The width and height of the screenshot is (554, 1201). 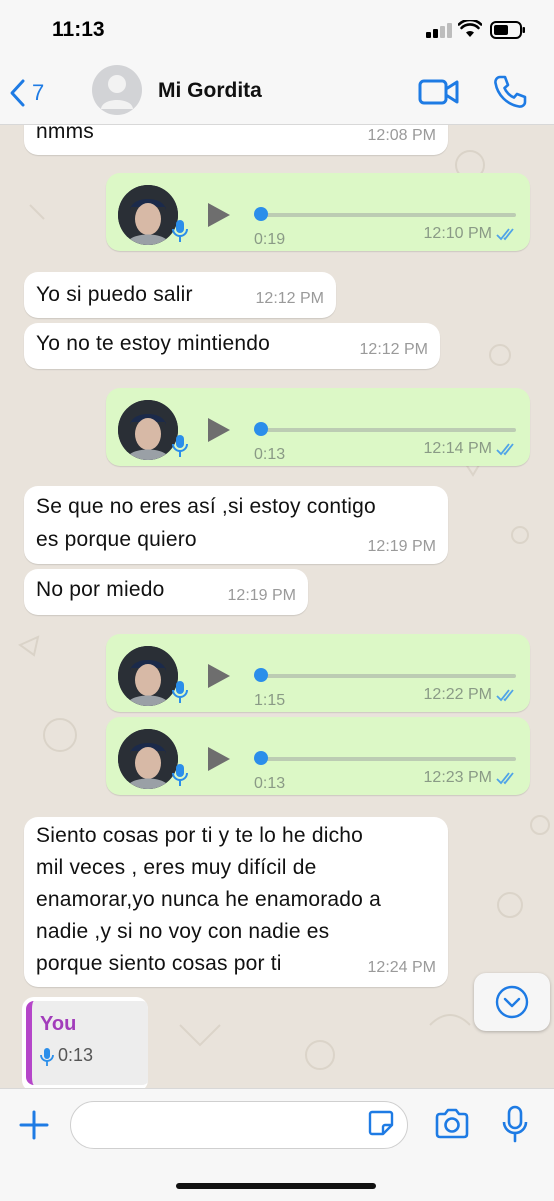 I want to click on message-time: 12:24 PM, so click(x=401, y=967).